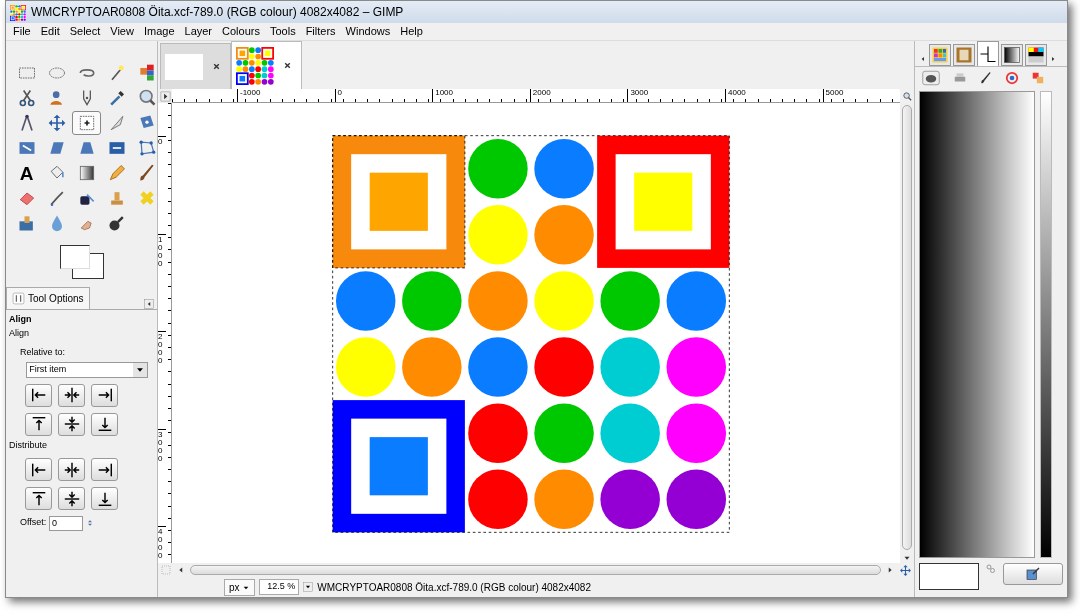 The image size is (1080, 615). What do you see at coordinates (368, 31) in the screenshot?
I see `menu-item: Windows` at bounding box center [368, 31].